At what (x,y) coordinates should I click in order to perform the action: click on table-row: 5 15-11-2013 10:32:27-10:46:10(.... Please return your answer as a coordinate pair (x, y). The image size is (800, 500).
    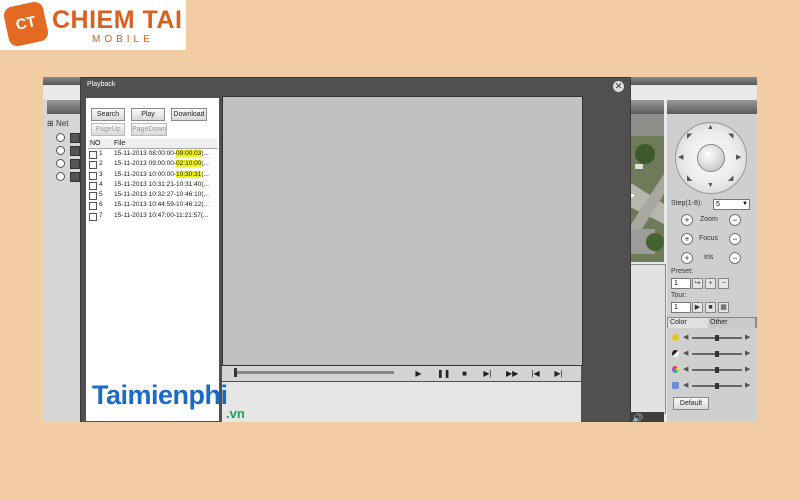
    Looking at the image, I should click on (152, 195).